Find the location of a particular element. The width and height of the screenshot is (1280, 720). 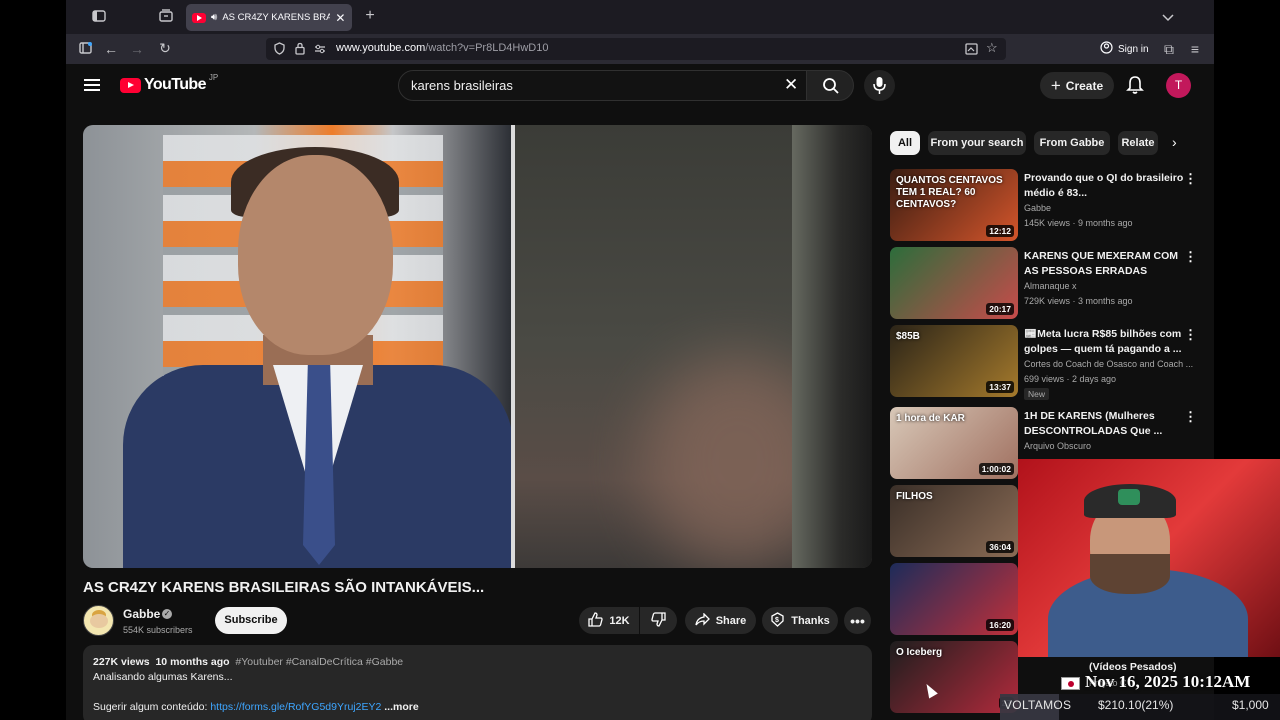

sidebar-icon is located at coordinates (85, 49).